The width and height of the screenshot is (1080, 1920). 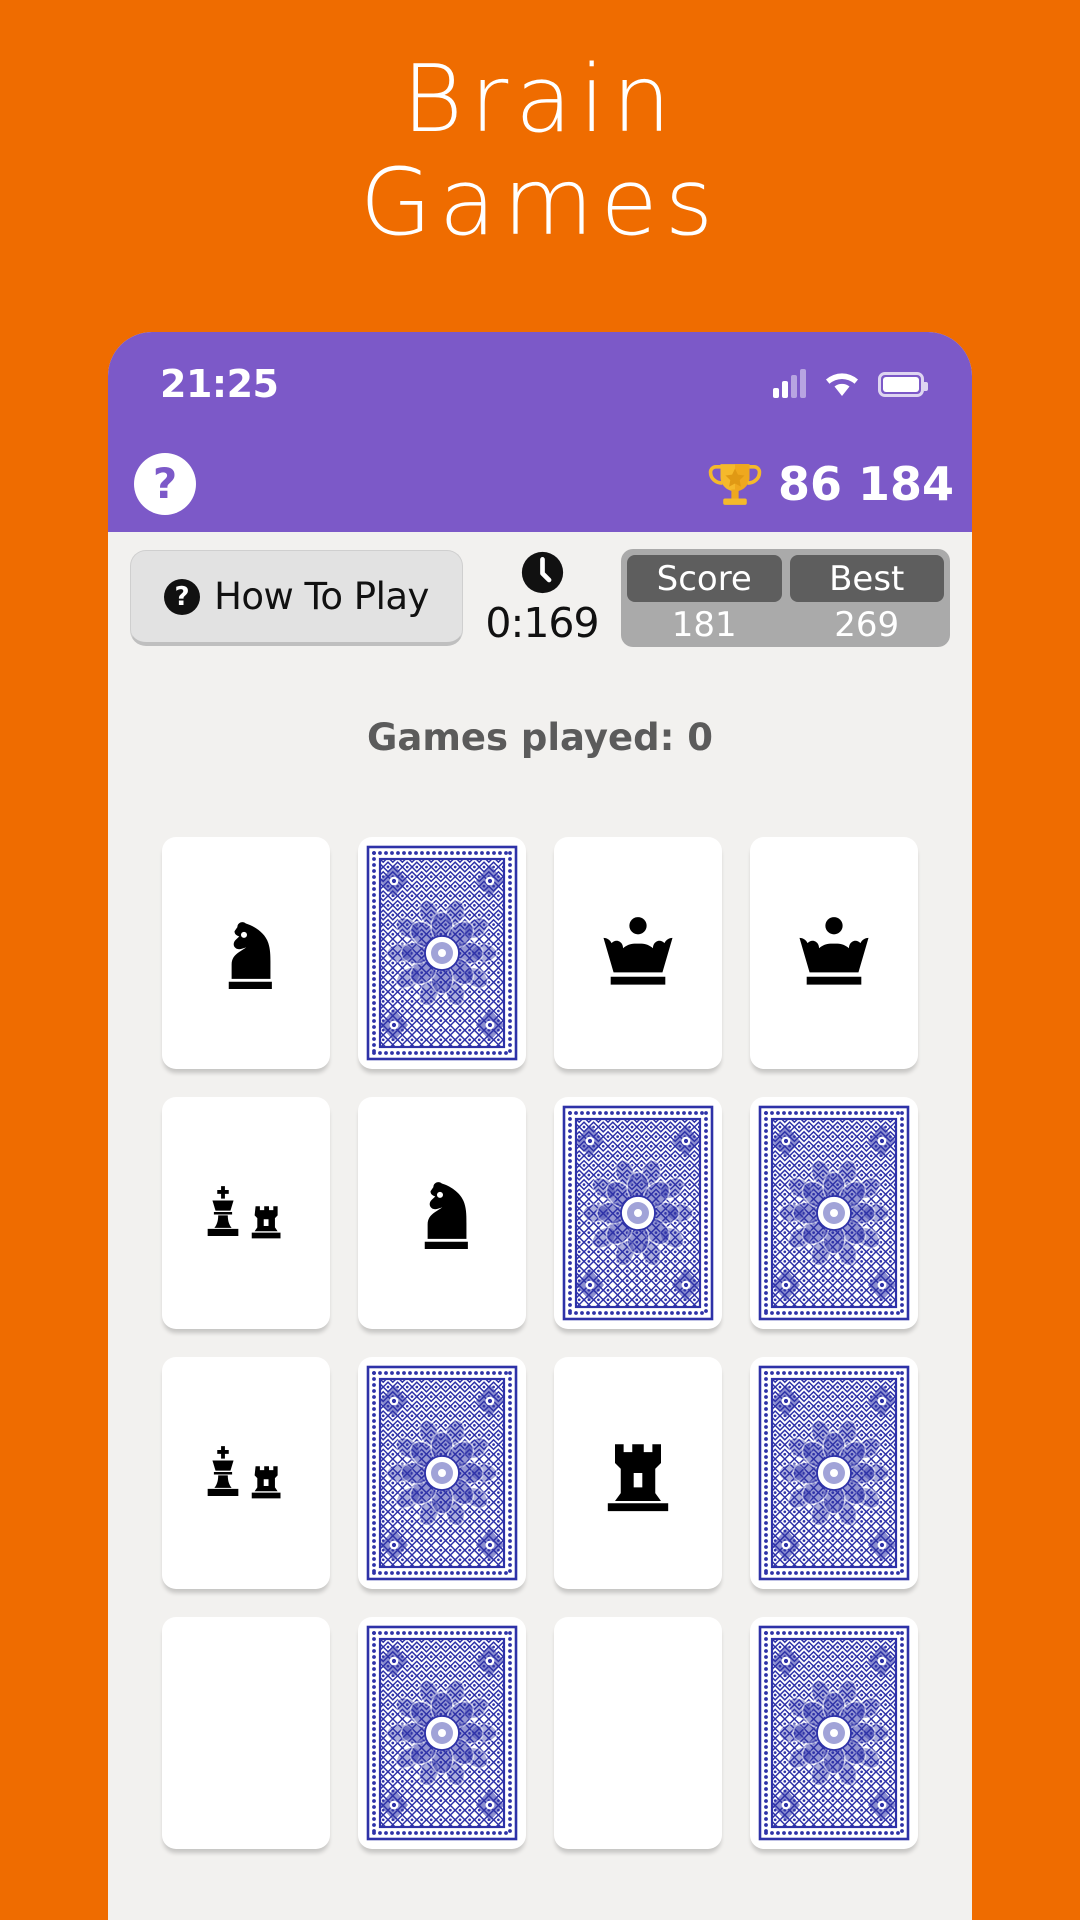 I want to click on banner-title-line-2: Games, so click(x=540, y=202).